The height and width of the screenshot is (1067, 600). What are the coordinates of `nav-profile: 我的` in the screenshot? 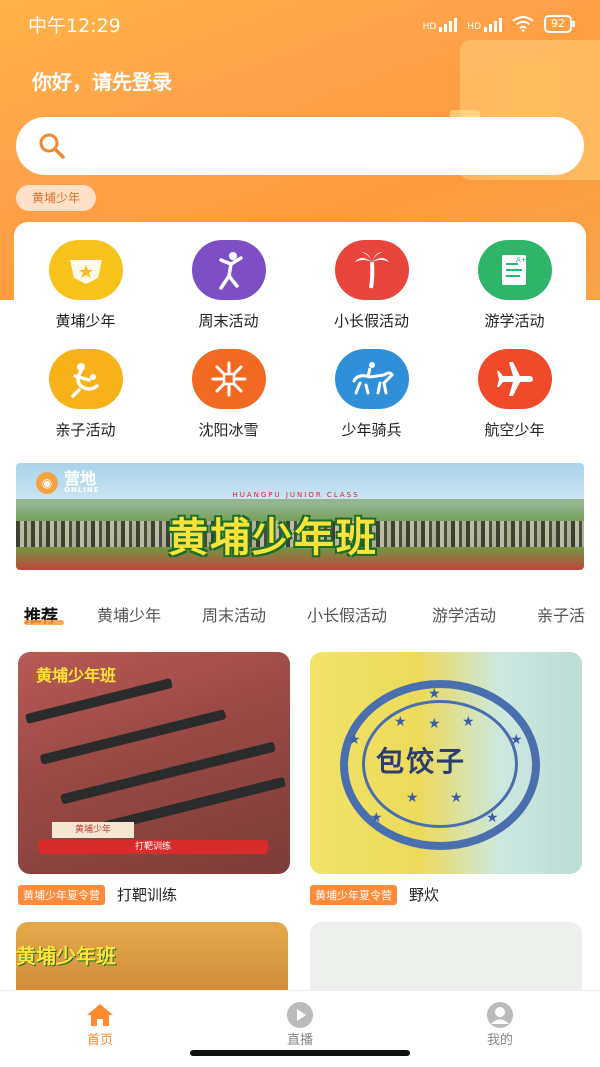 It's located at (500, 1024).